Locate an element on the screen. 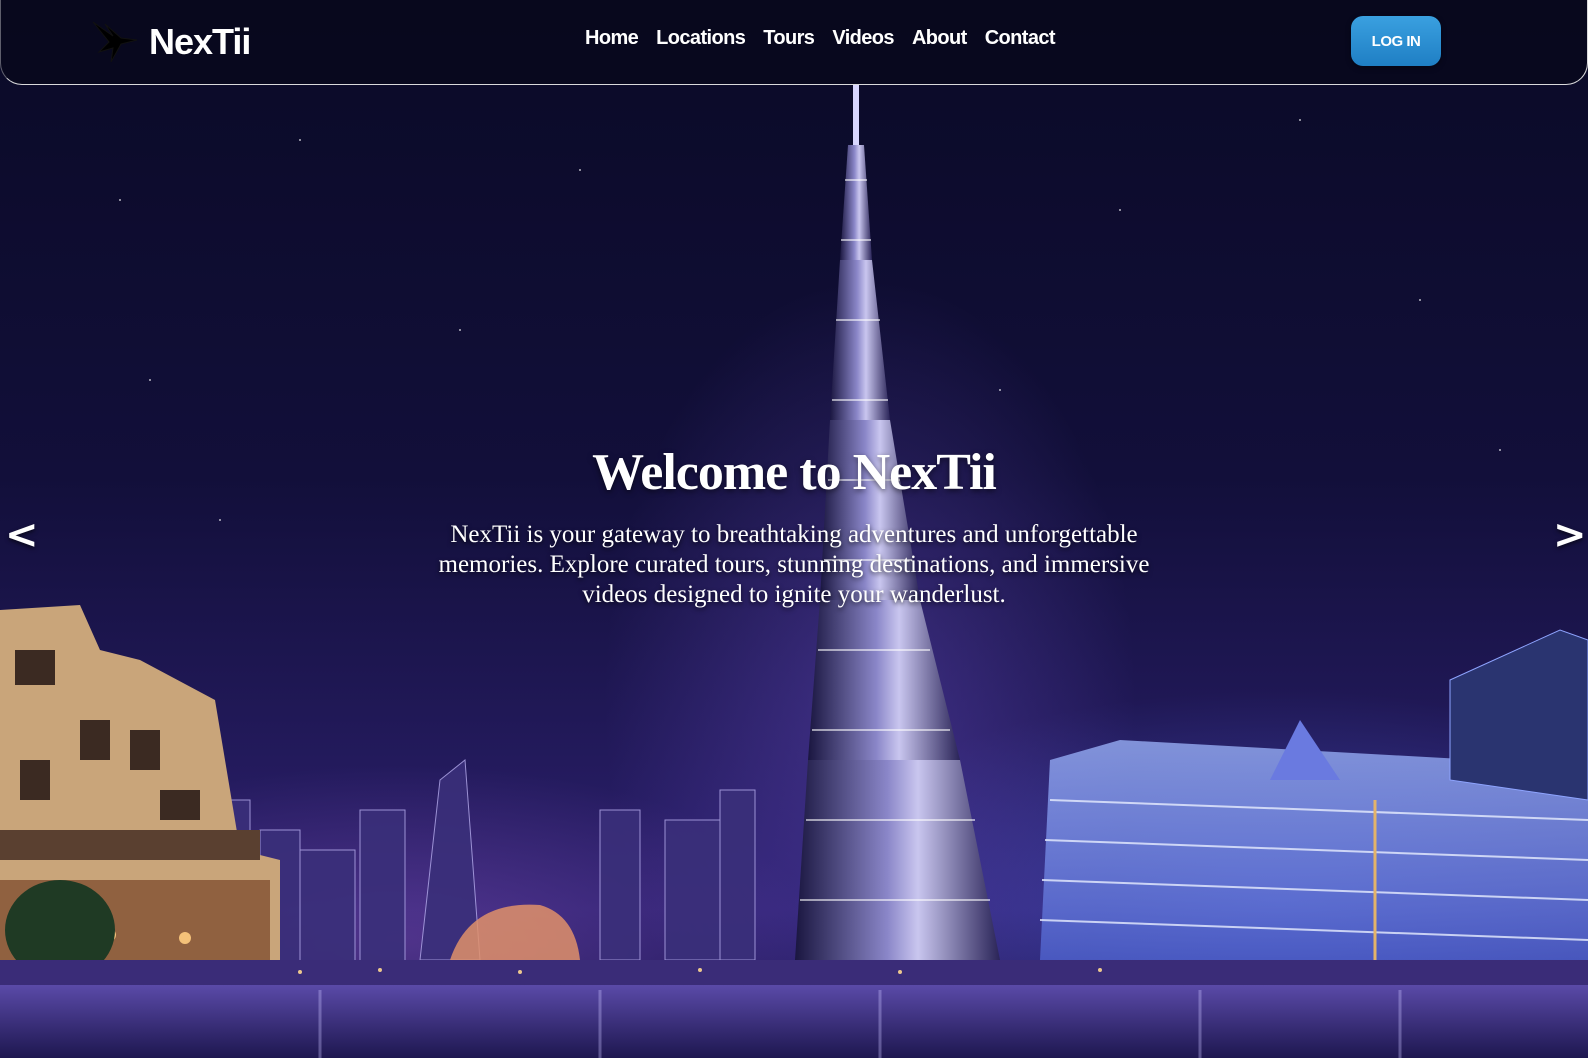 This screenshot has height=1058, width=1588. brand-logo-link: NexTii is located at coordinates (171, 42).